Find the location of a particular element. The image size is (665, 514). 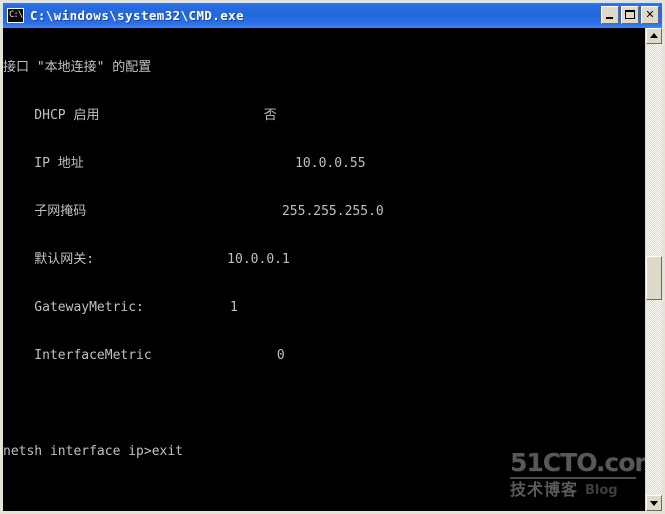

scroll-up-arrow-button is located at coordinates (654, 36).